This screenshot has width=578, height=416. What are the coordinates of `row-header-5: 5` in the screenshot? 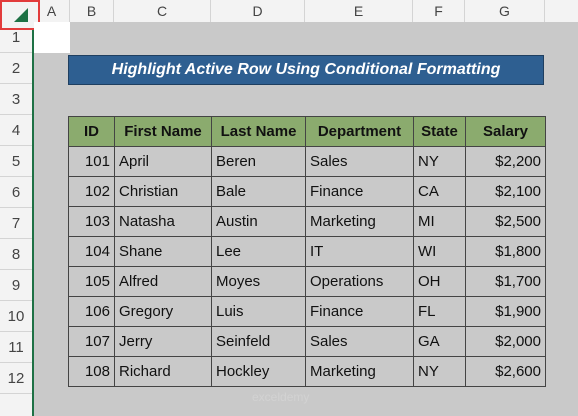 It's located at (16, 161).